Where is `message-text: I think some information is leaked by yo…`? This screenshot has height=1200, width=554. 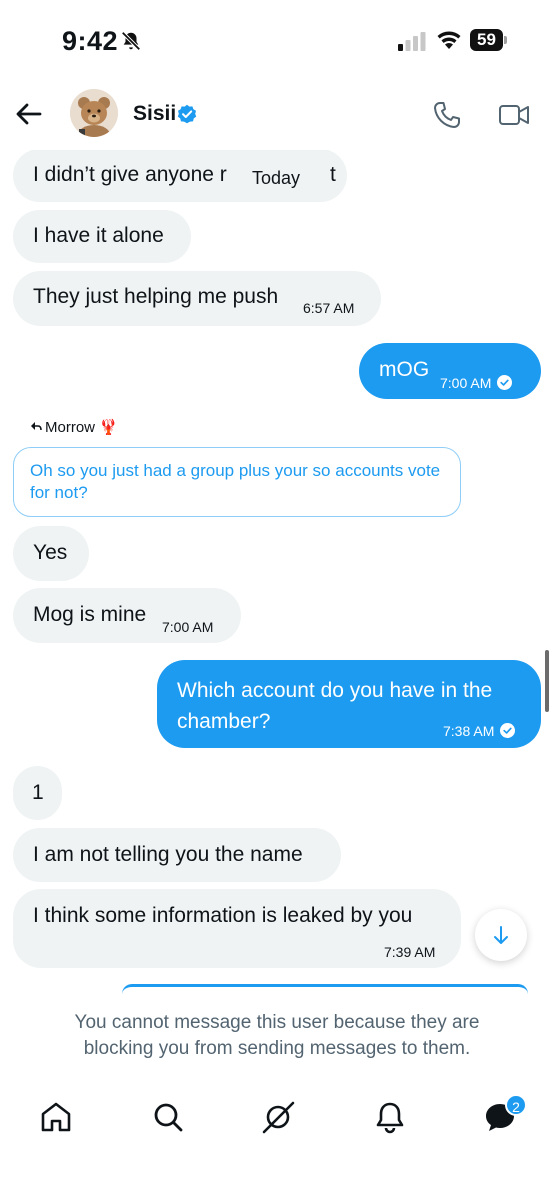
message-text: I think some information is leaked by yo… is located at coordinates (223, 915).